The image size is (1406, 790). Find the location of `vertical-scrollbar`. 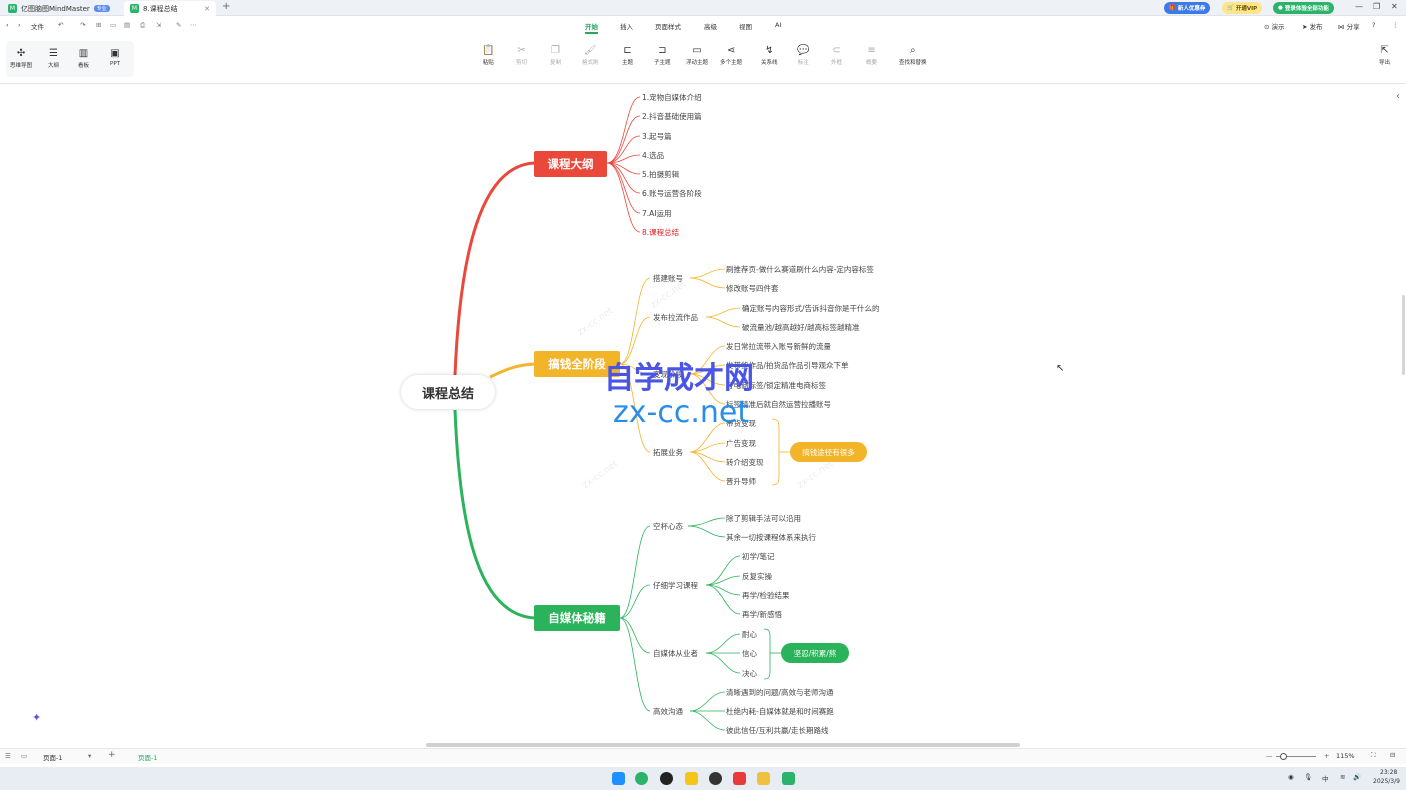

vertical-scrollbar is located at coordinates (1403, 335).